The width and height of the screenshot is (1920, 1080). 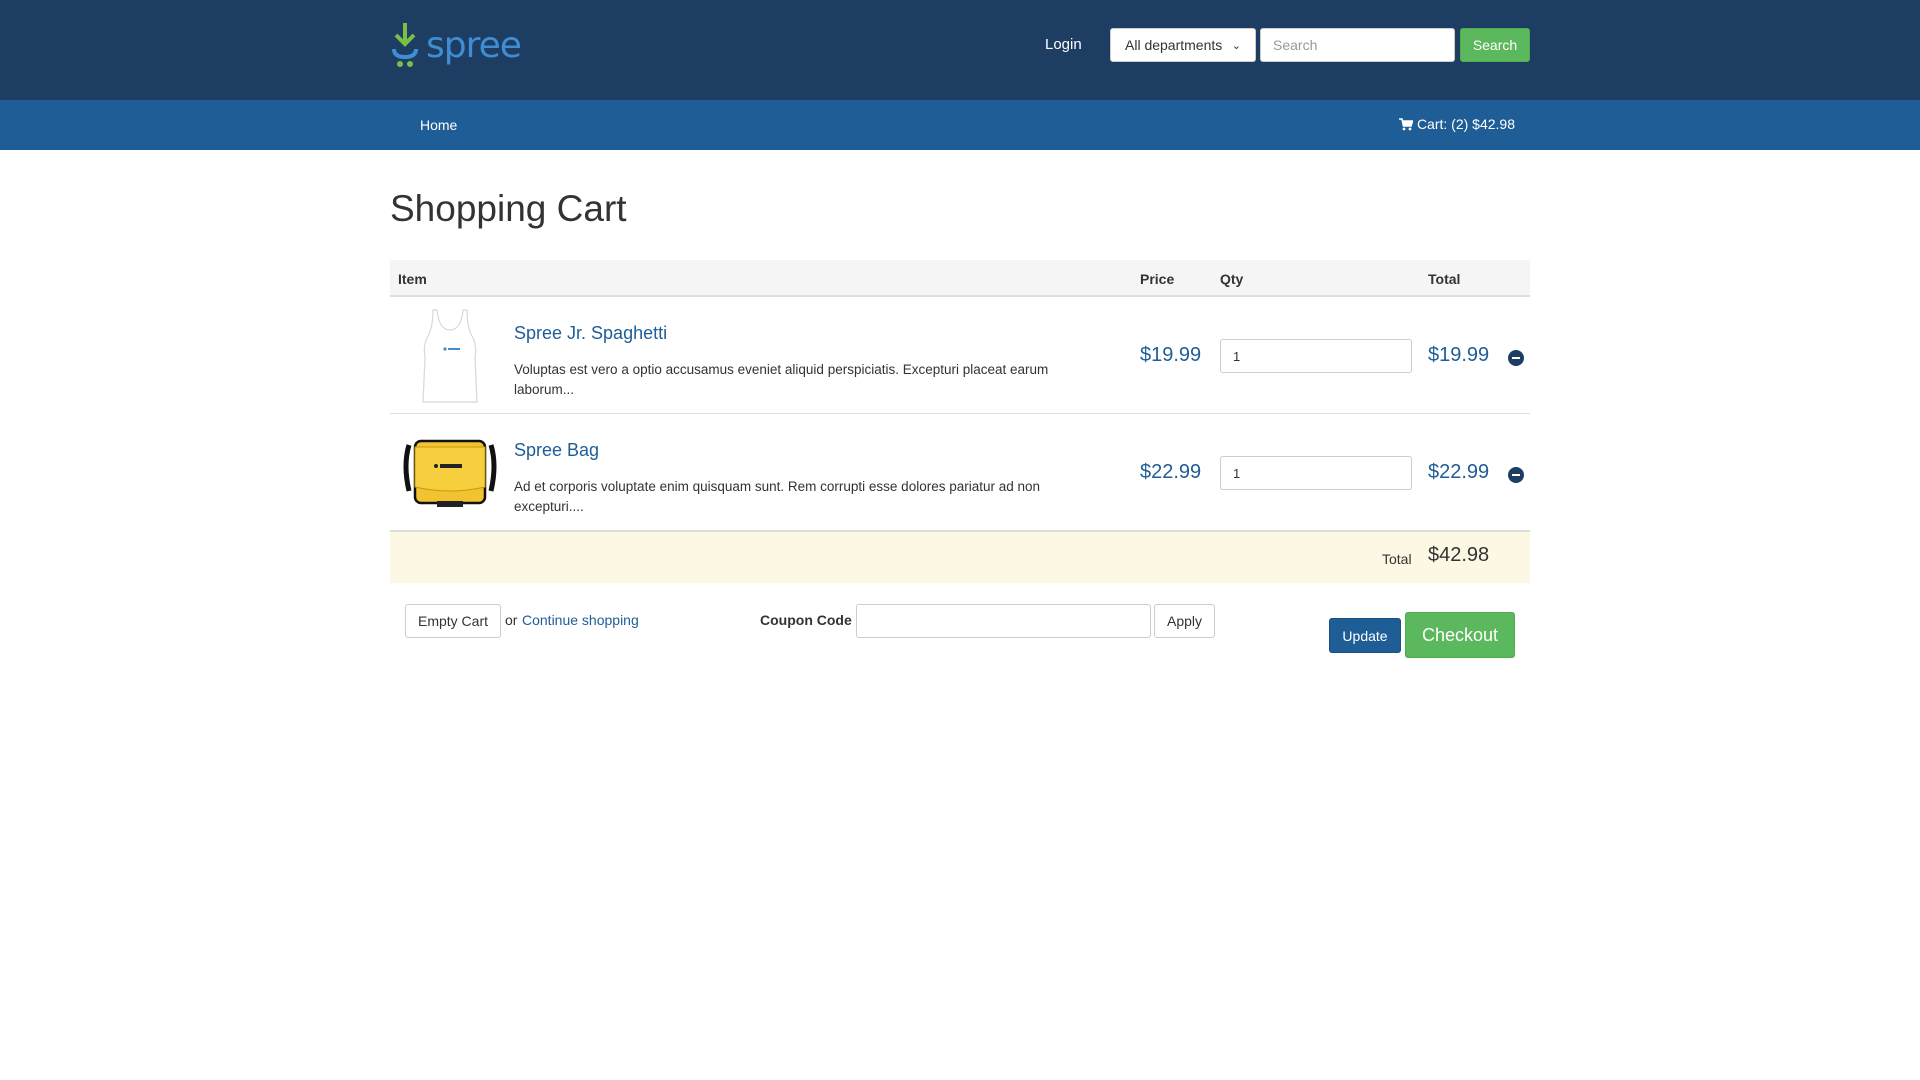 I want to click on product-price: $22.99, so click(x=1171, y=472).